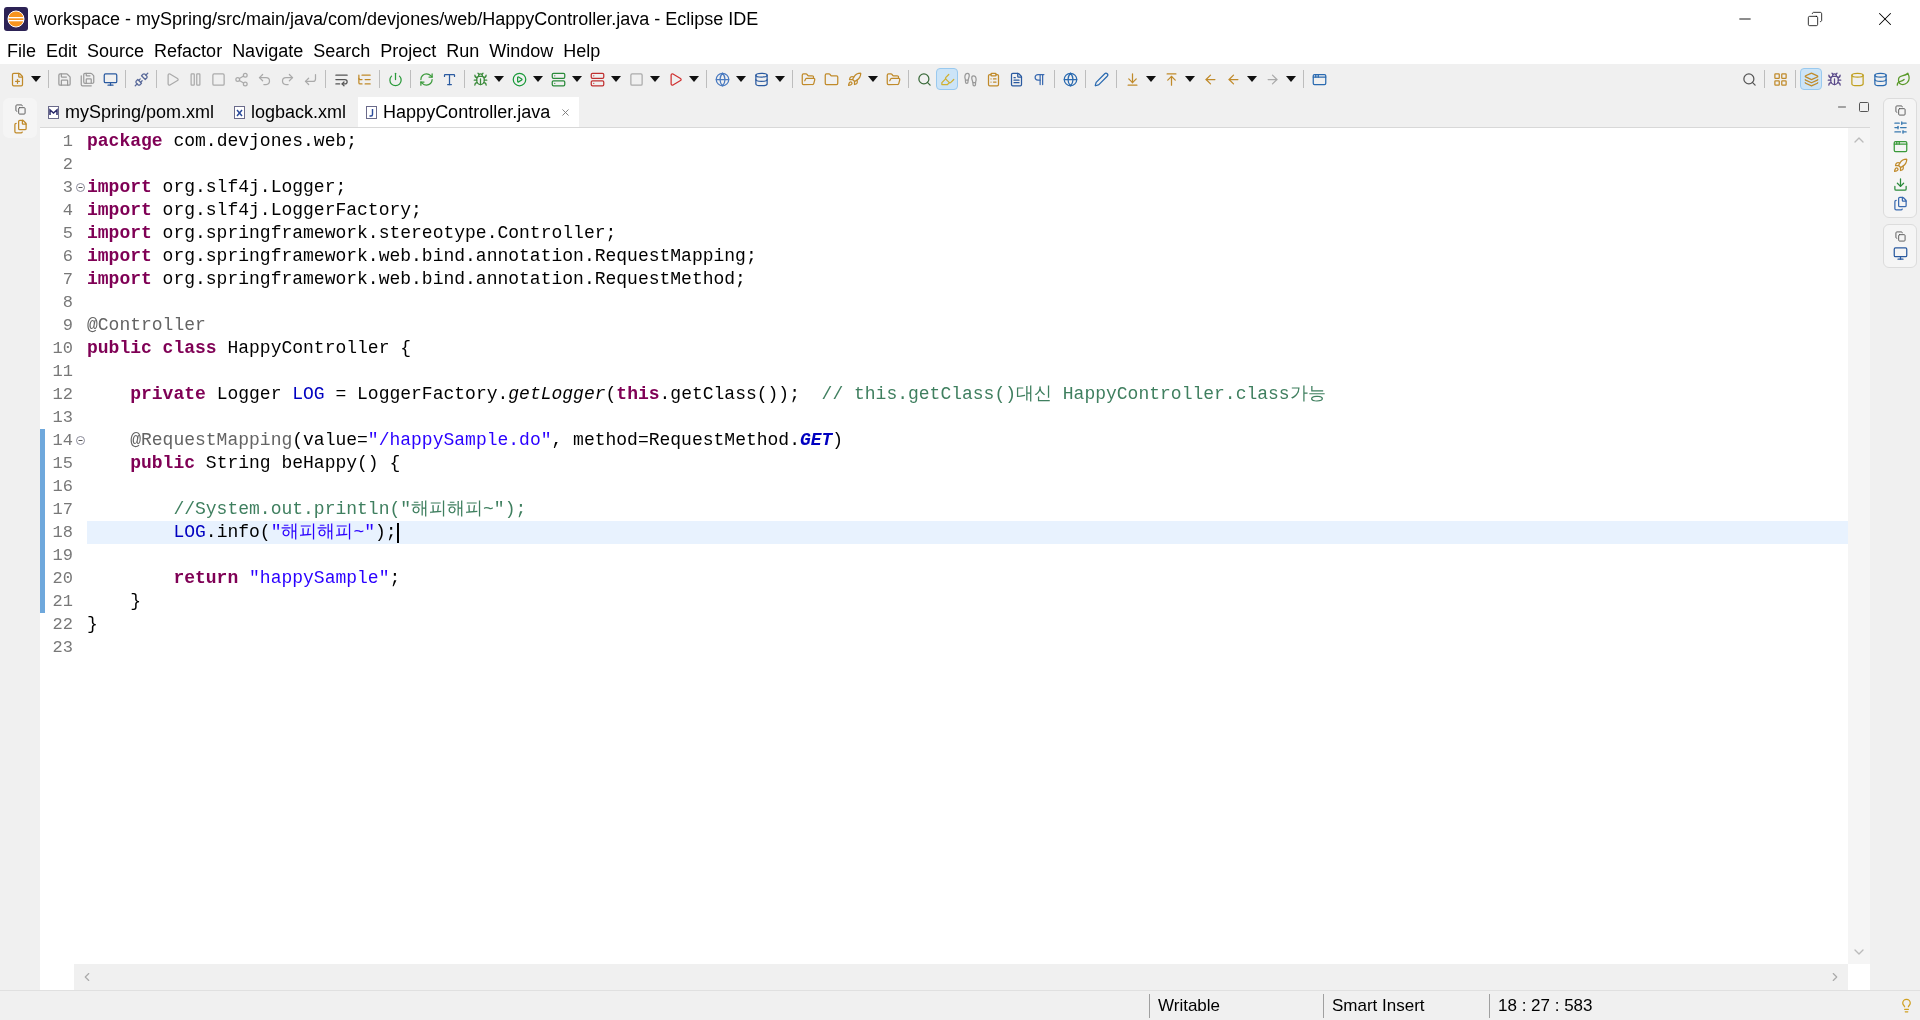 The image size is (1920, 1020). Describe the element at coordinates (1900, 165) in the screenshot. I see `rocket-icon` at that location.